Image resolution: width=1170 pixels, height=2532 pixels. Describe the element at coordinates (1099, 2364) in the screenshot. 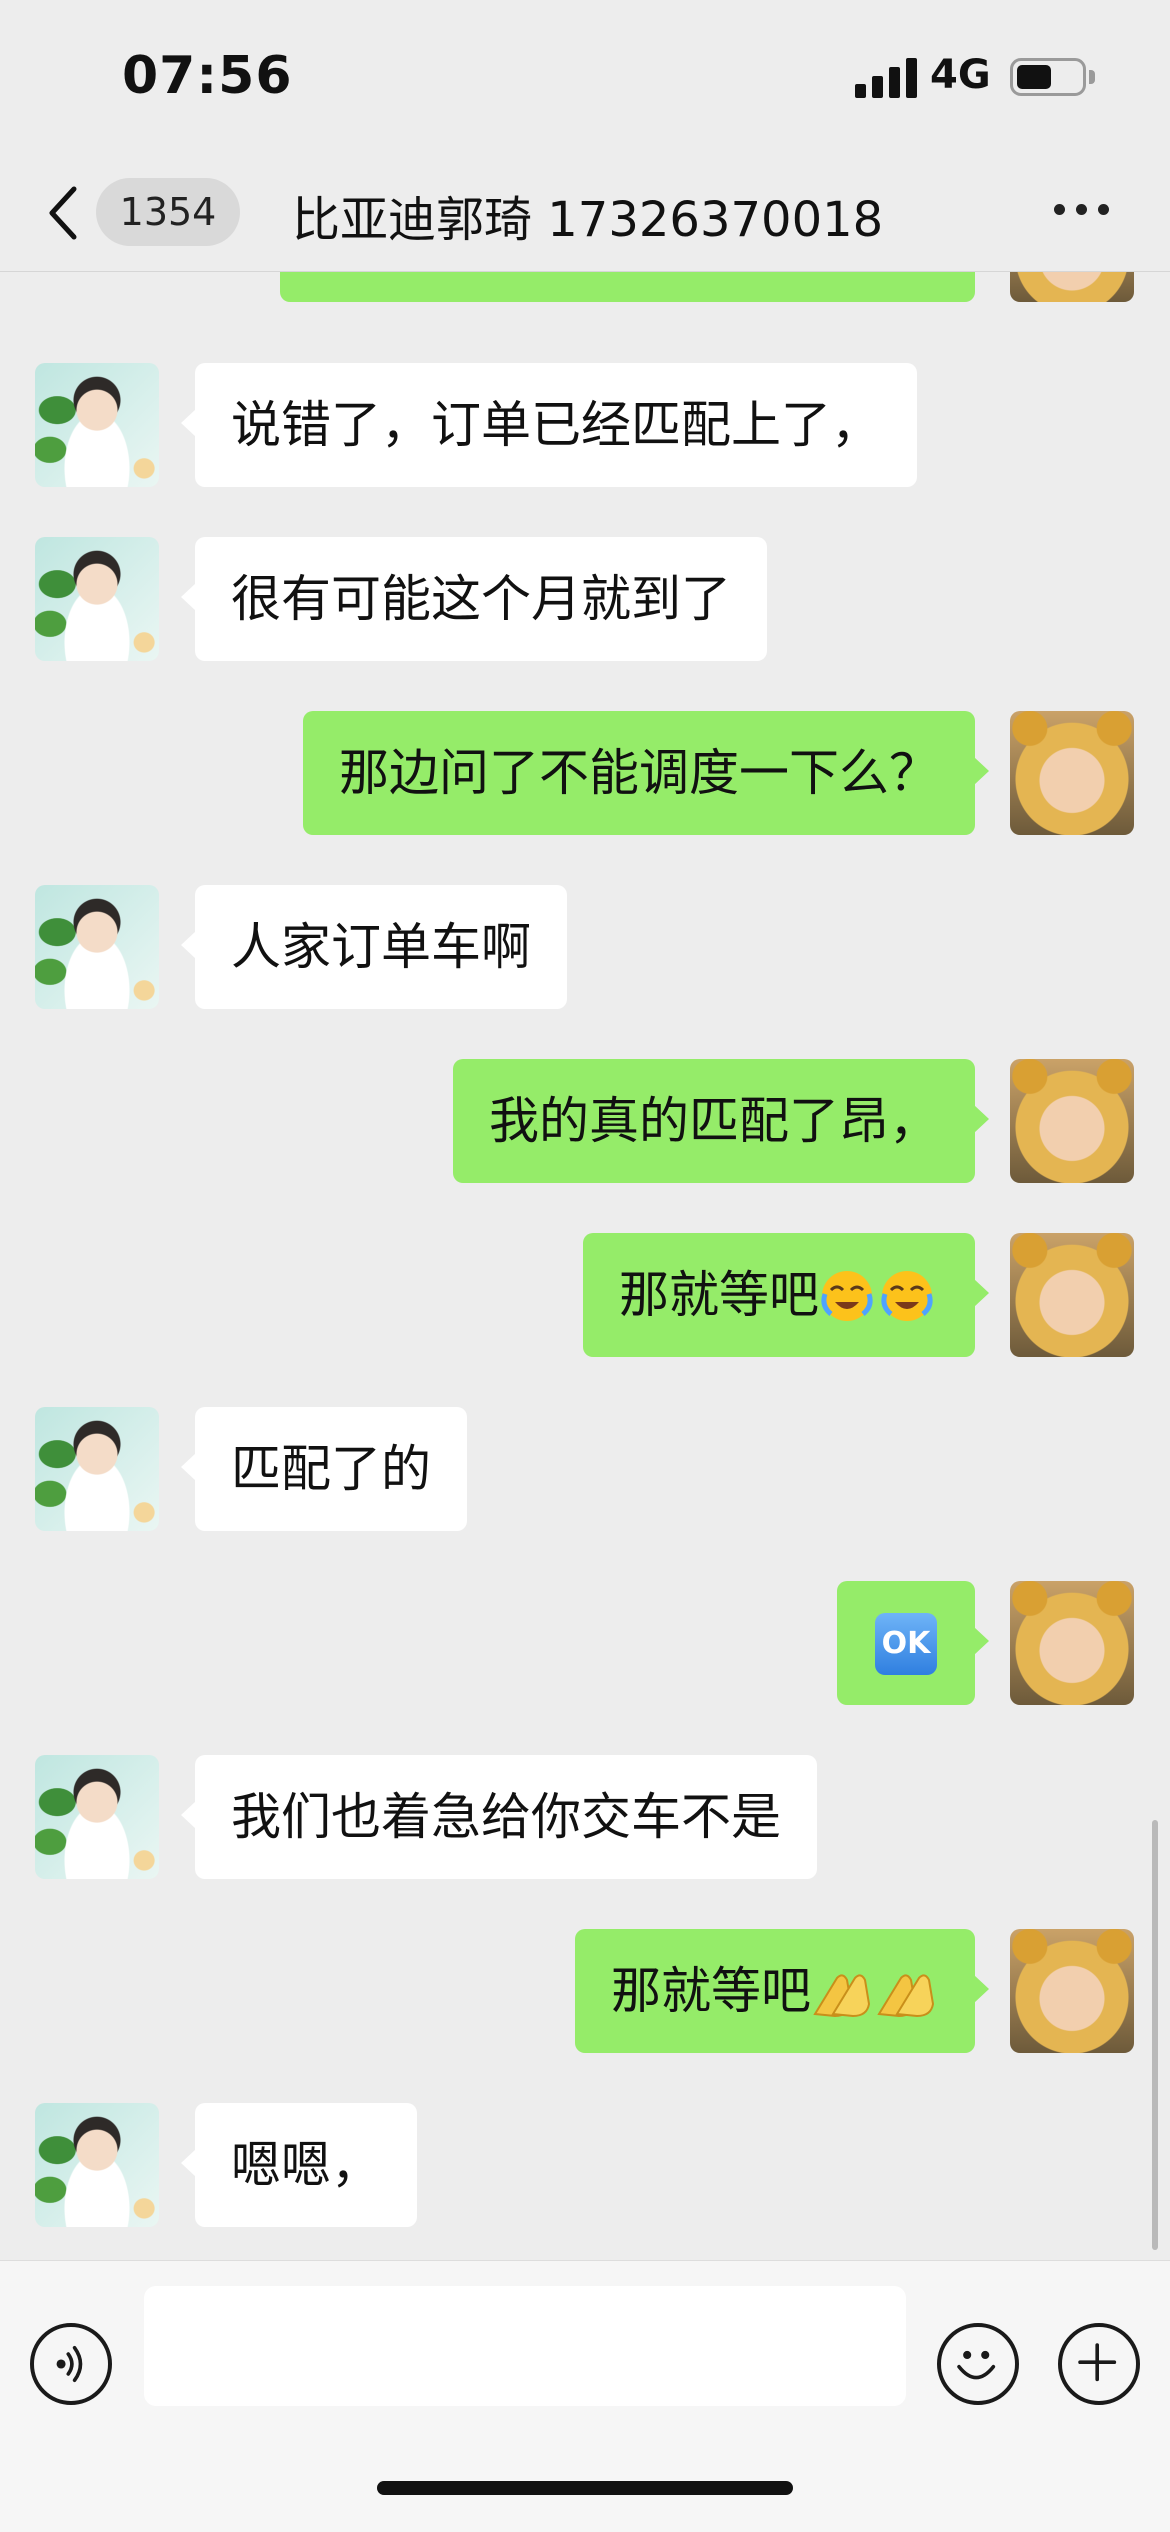

I see `more-functions-plus-icon` at that location.